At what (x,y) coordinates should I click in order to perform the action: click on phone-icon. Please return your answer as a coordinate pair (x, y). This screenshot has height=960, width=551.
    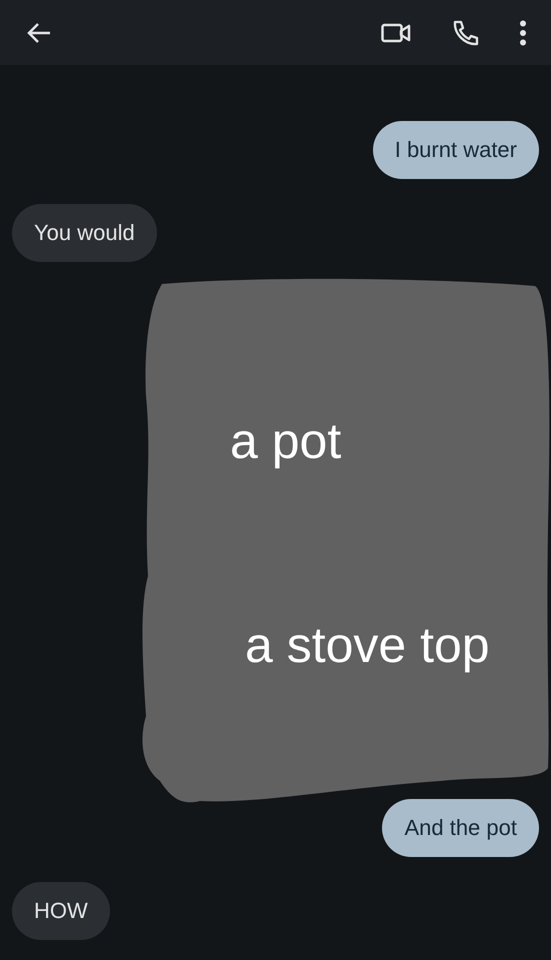
    Looking at the image, I should click on (465, 32).